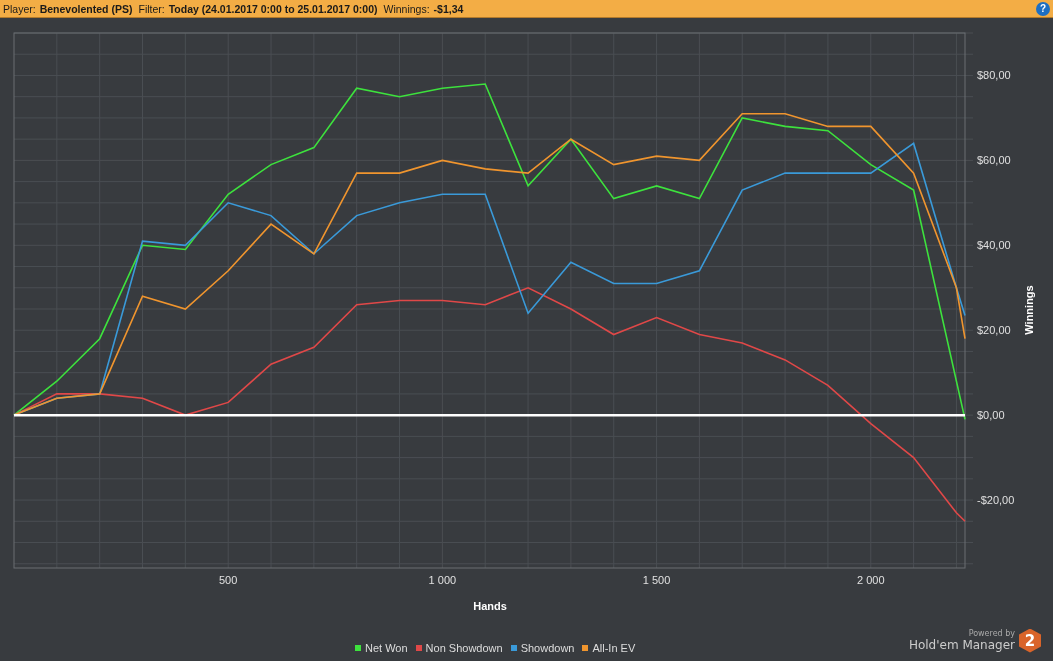  What do you see at coordinates (490, 606) in the screenshot?
I see `x-axis-title: Hands` at bounding box center [490, 606].